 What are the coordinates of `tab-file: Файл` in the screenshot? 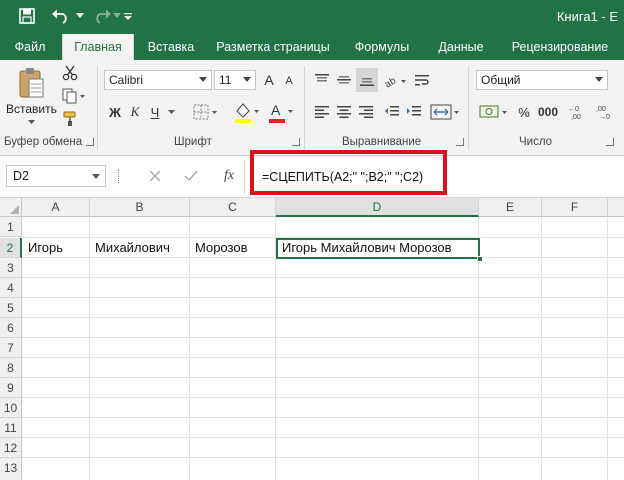 It's located at (30, 47).